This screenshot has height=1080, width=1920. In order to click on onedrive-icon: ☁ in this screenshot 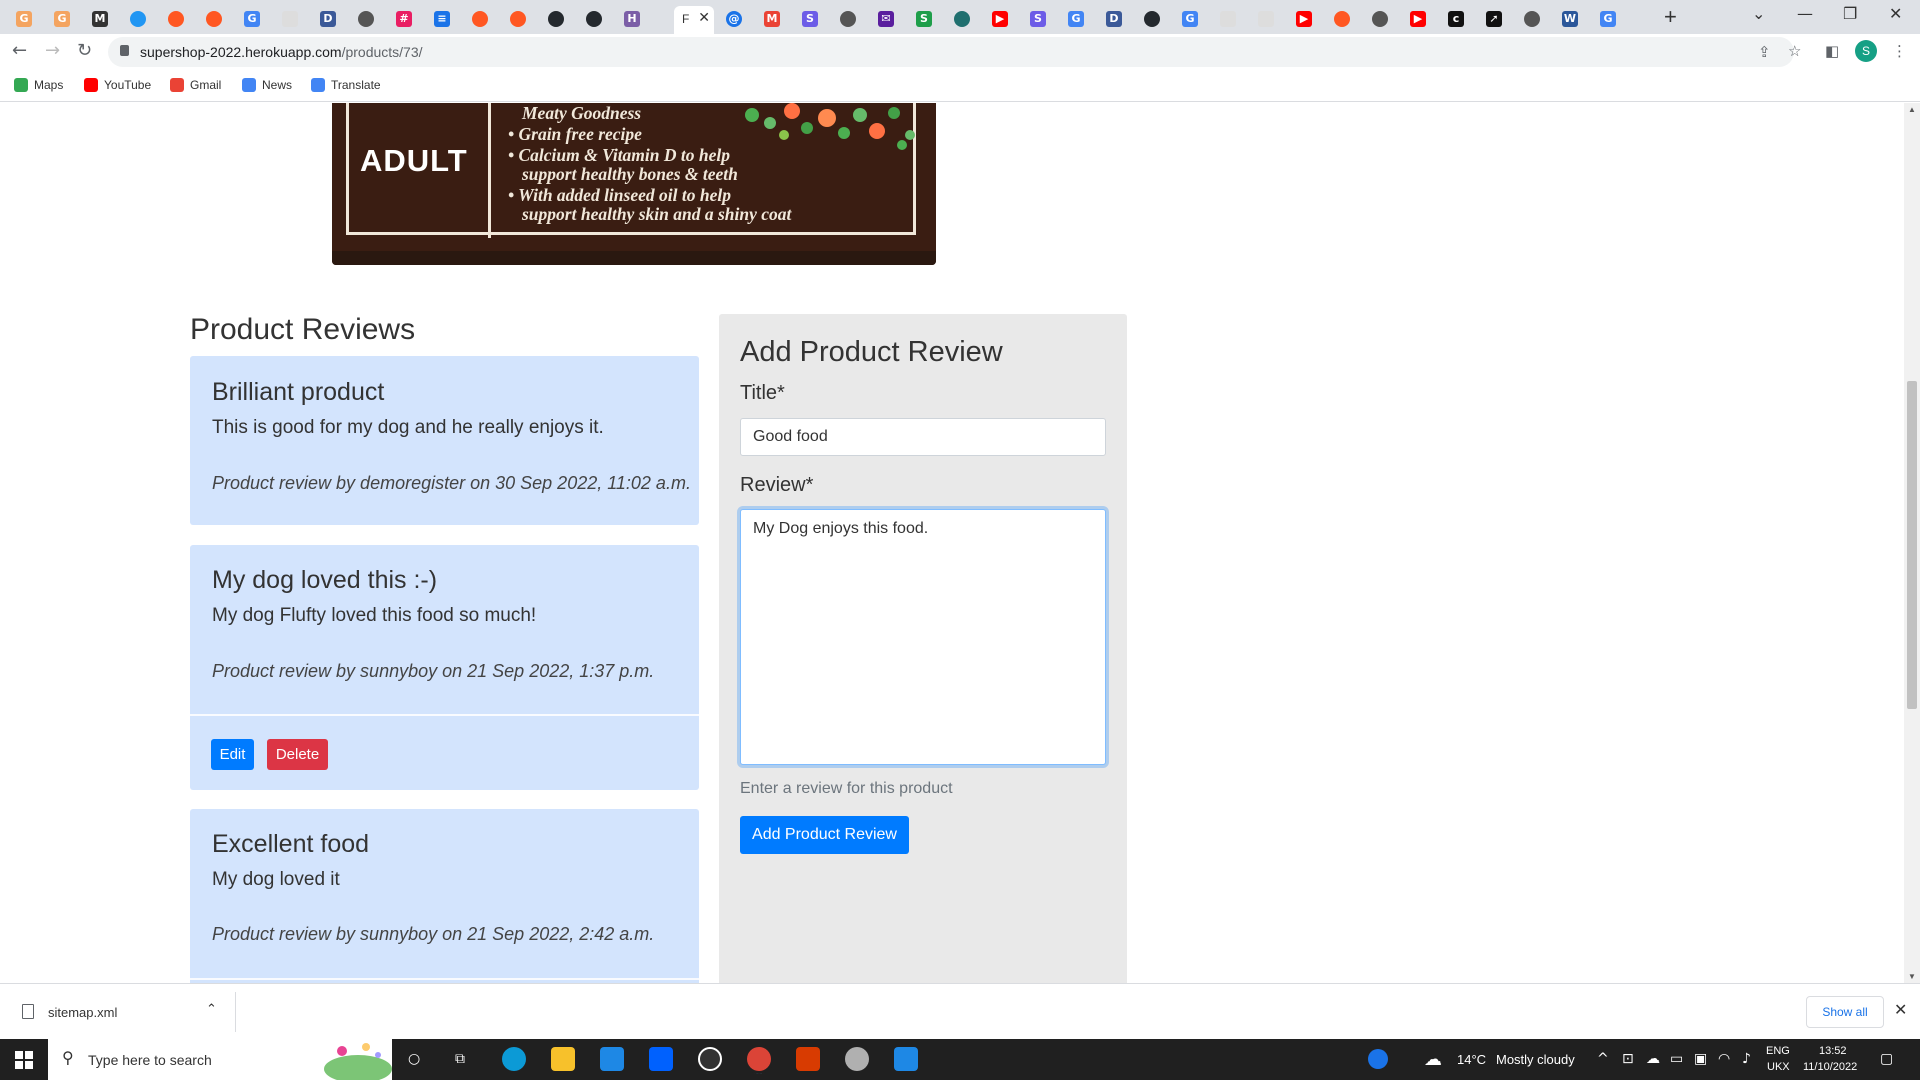, I will do `click(1653, 1059)`.